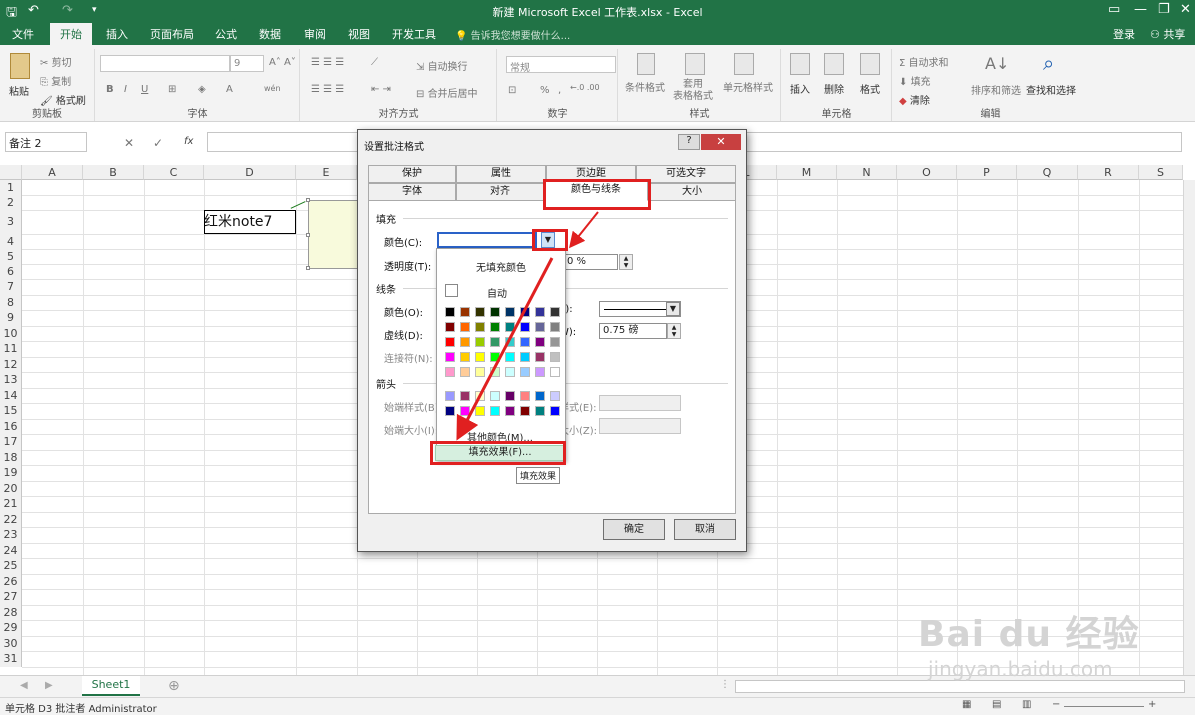 This screenshot has width=1195, height=715. Describe the element at coordinates (584, 230) in the screenshot. I see `arrow-to-dropdown` at that location.